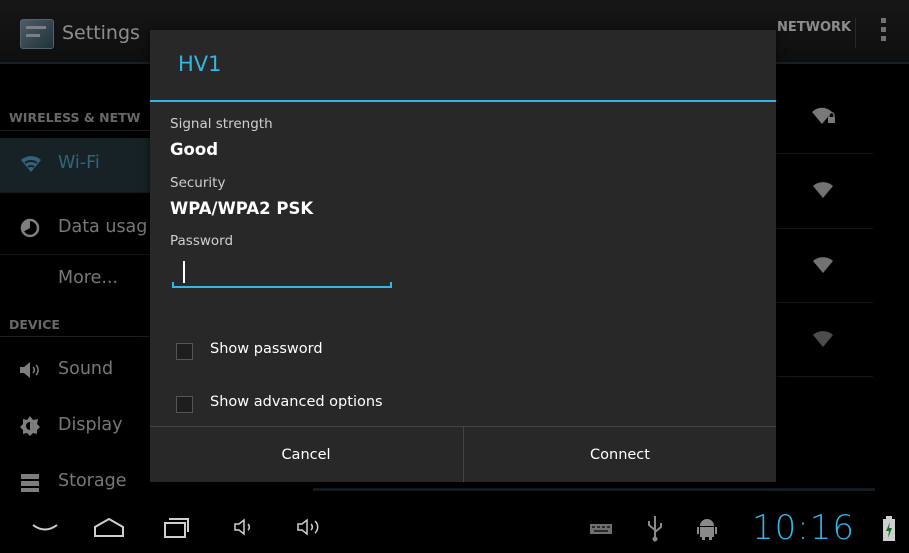 The image size is (909, 553). I want to click on signal-strength-label: Signal strength, so click(221, 124).